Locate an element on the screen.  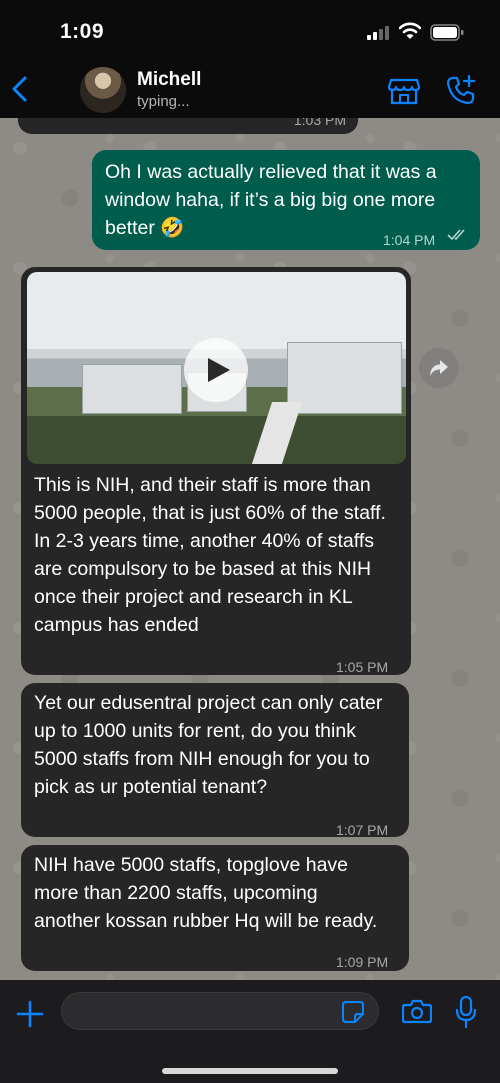
message-time: 1:09 PM is located at coordinates (362, 962).